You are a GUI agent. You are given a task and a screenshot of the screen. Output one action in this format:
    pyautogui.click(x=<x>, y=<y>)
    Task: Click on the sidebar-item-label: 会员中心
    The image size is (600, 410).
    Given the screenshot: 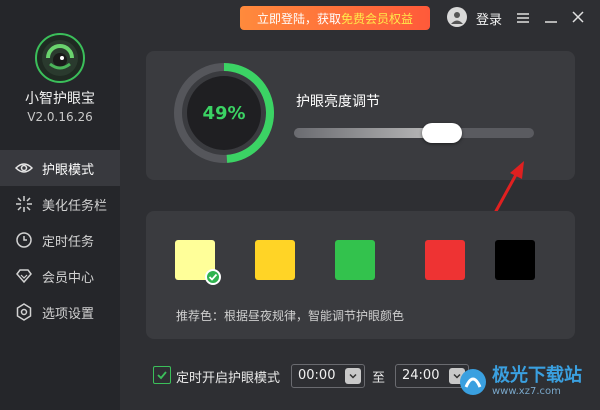 What is the action you would take?
    pyautogui.click(x=68, y=278)
    